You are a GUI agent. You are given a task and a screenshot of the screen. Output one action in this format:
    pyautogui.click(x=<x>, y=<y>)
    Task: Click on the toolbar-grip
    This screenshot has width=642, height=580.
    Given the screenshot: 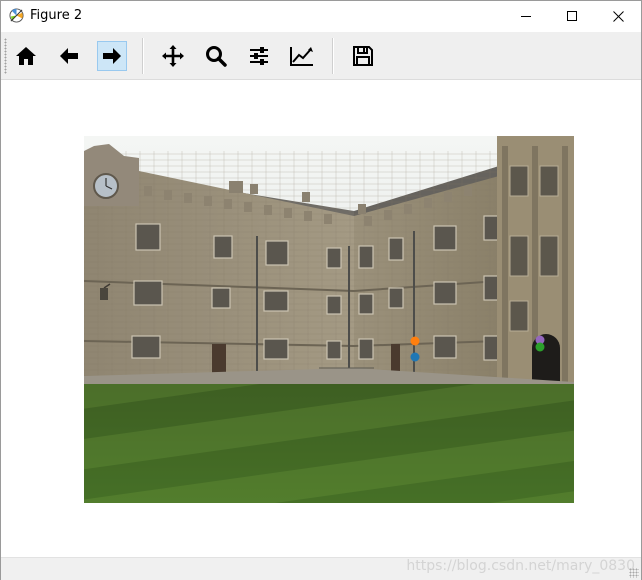 What is the action you would take?
    pyautogui.click(x=5, y=56)
    